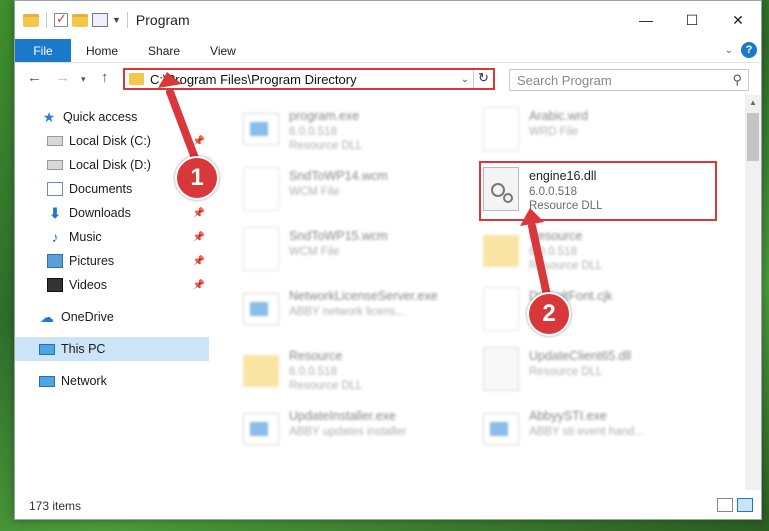 This screenshot has height=531, width=769. I want to click on callout-badge-2: 2, so click(549, 314).